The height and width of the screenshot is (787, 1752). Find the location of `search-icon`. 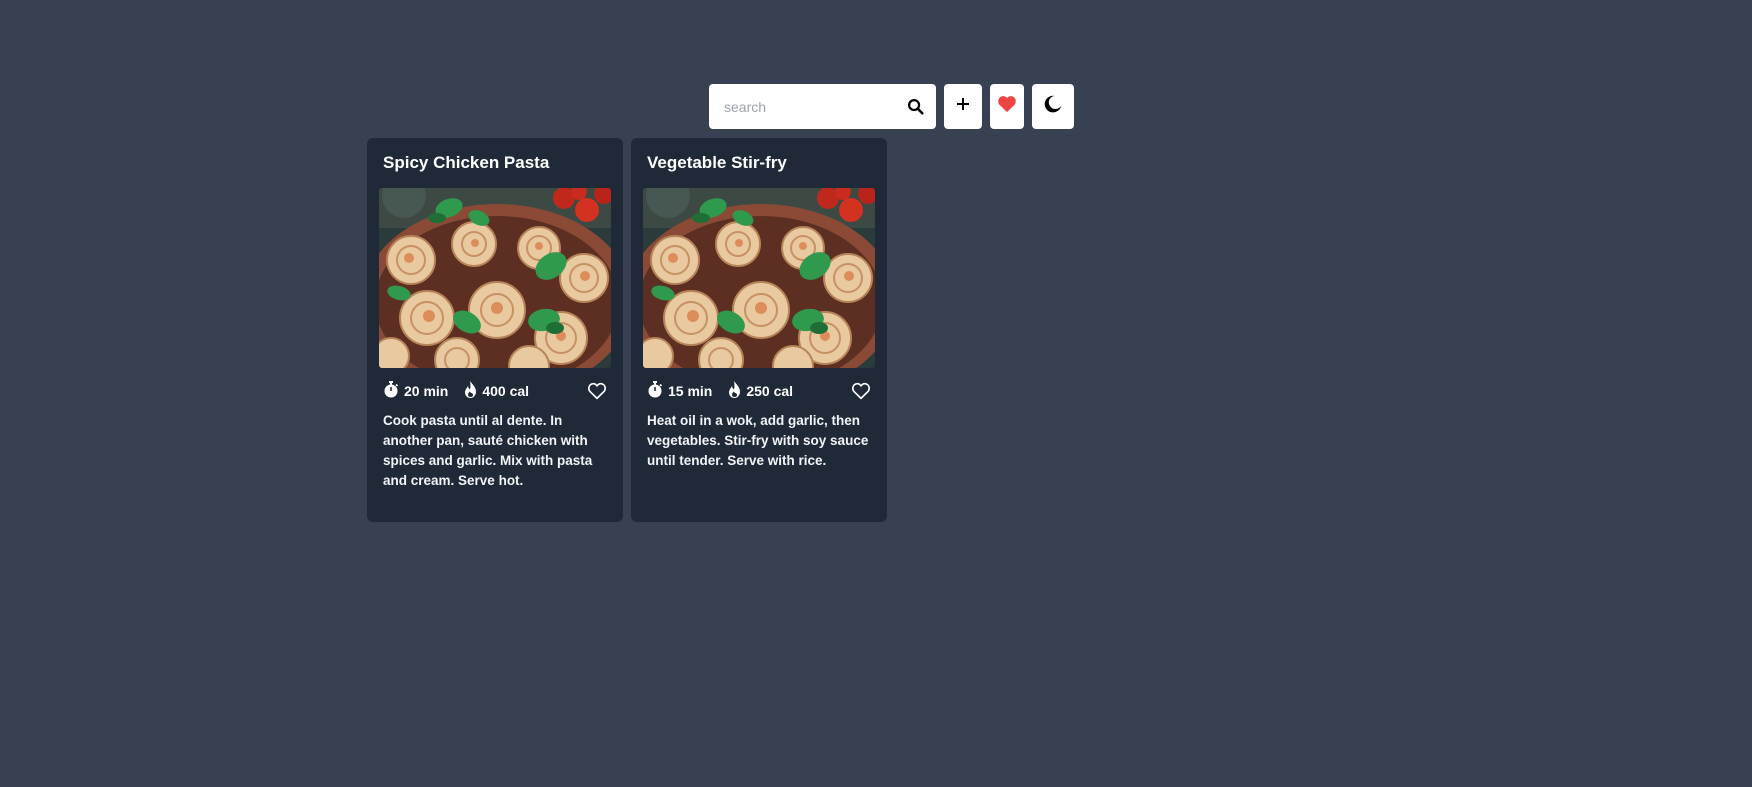

search-icon is located at coordinates (915, 107).